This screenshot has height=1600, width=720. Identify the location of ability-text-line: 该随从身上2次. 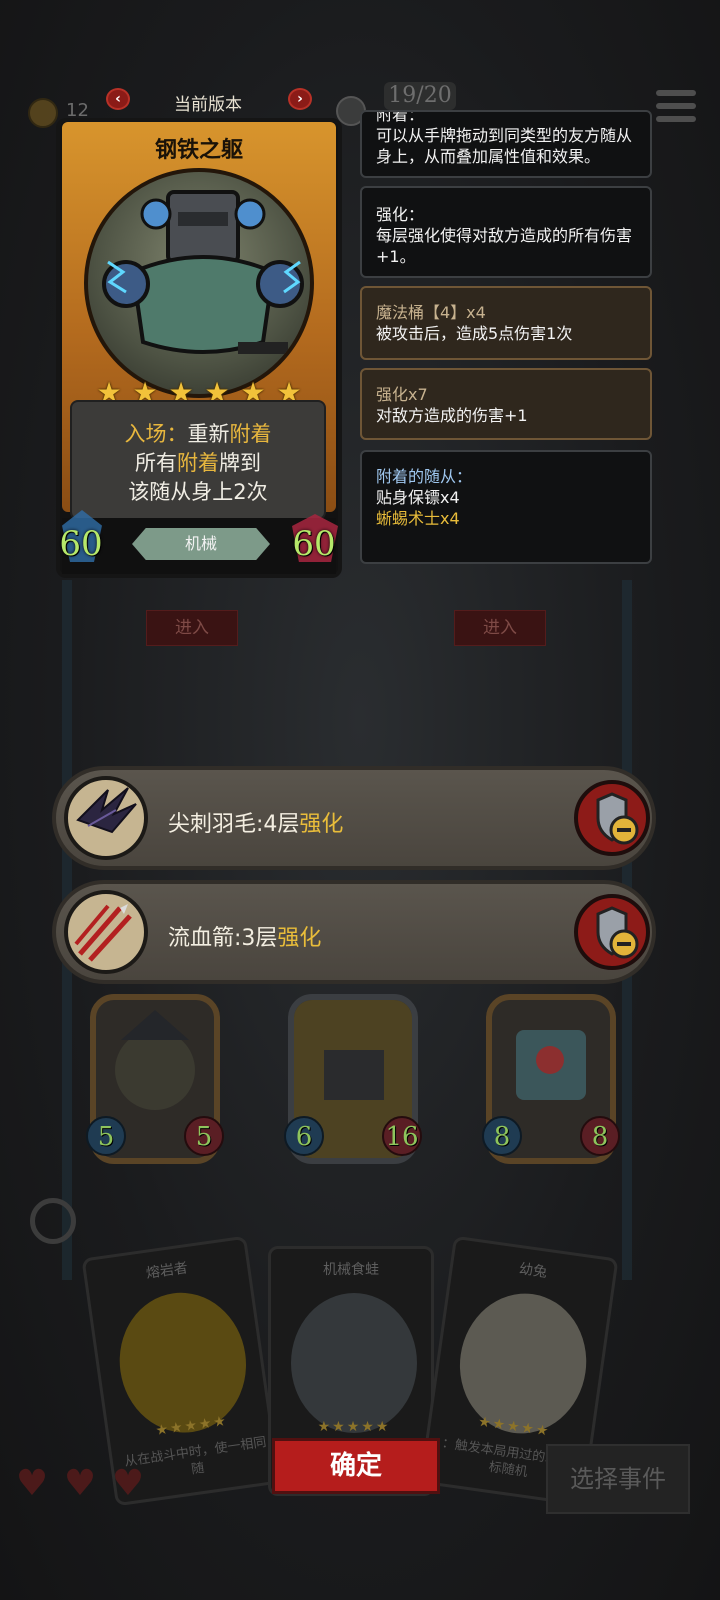
(198, 492).